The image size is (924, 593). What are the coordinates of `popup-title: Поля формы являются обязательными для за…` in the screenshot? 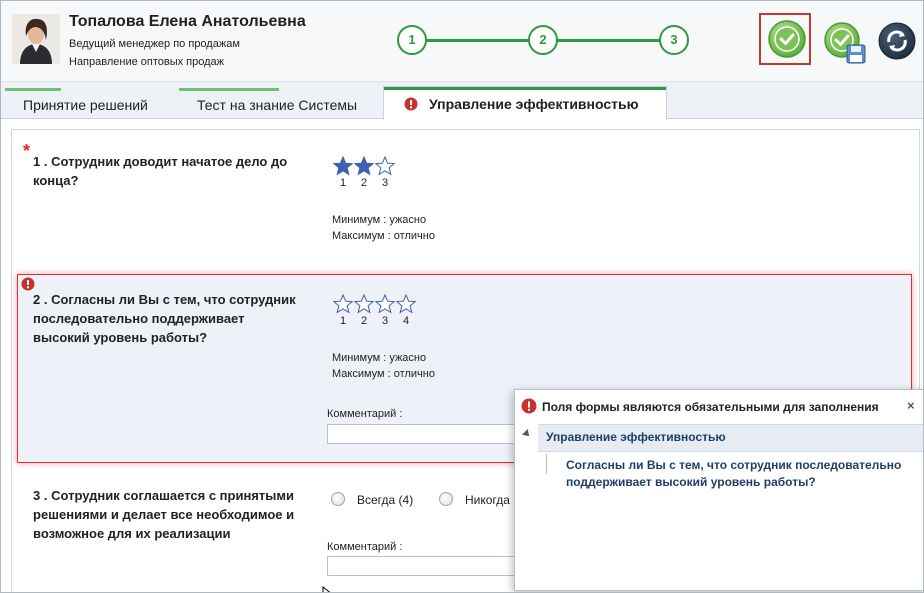 It's located at (710, 407).